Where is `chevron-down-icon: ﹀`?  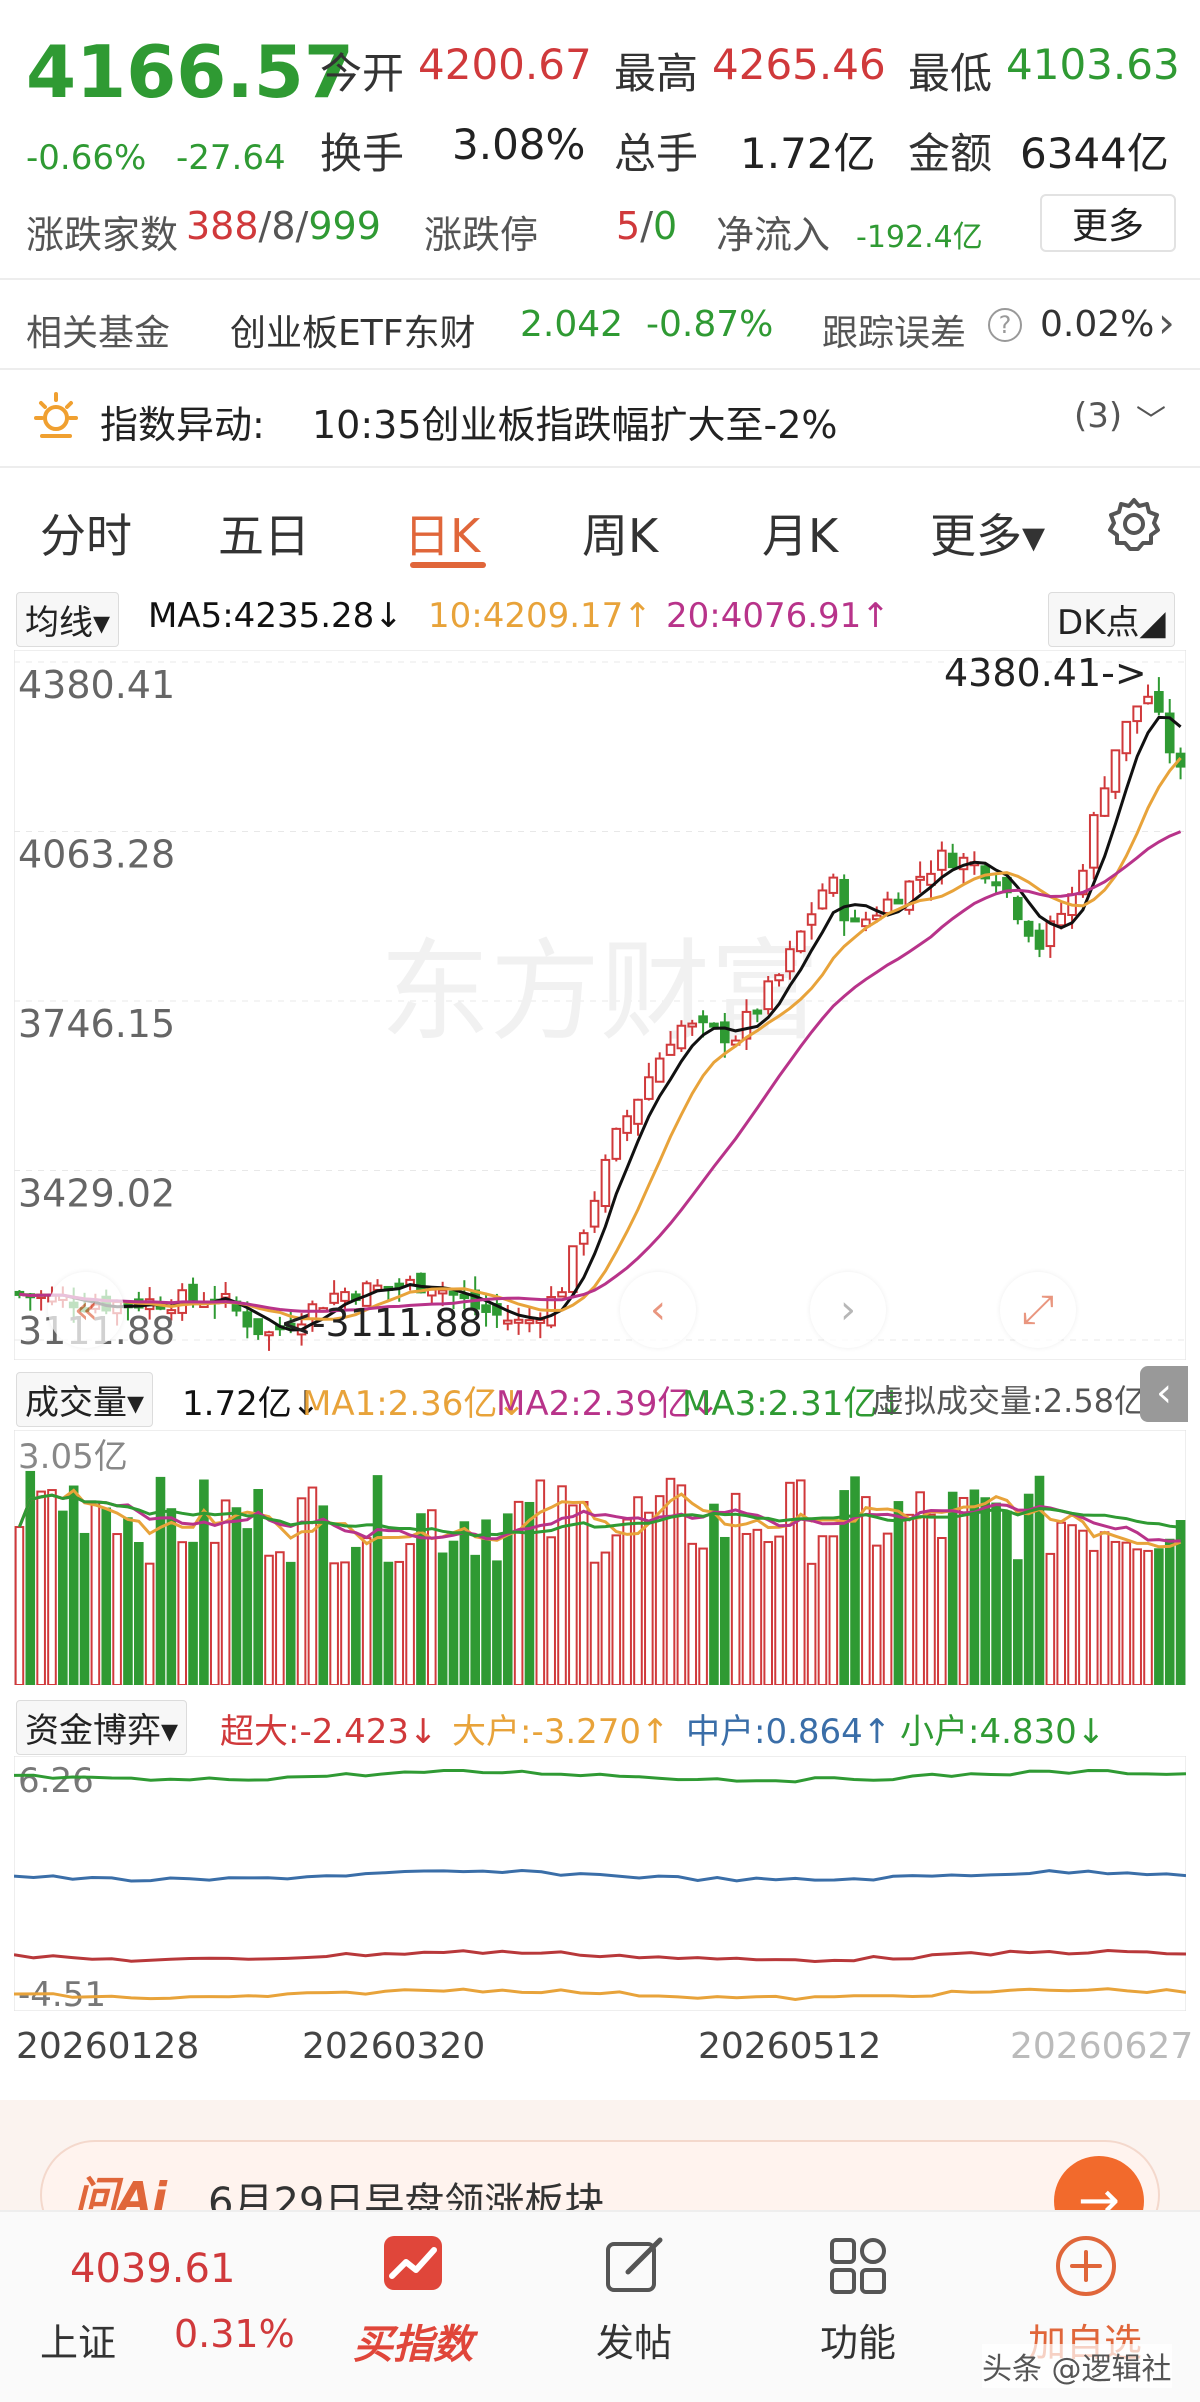
chevron-down-icon: ﹀ is located at coordinates (1151, 418).